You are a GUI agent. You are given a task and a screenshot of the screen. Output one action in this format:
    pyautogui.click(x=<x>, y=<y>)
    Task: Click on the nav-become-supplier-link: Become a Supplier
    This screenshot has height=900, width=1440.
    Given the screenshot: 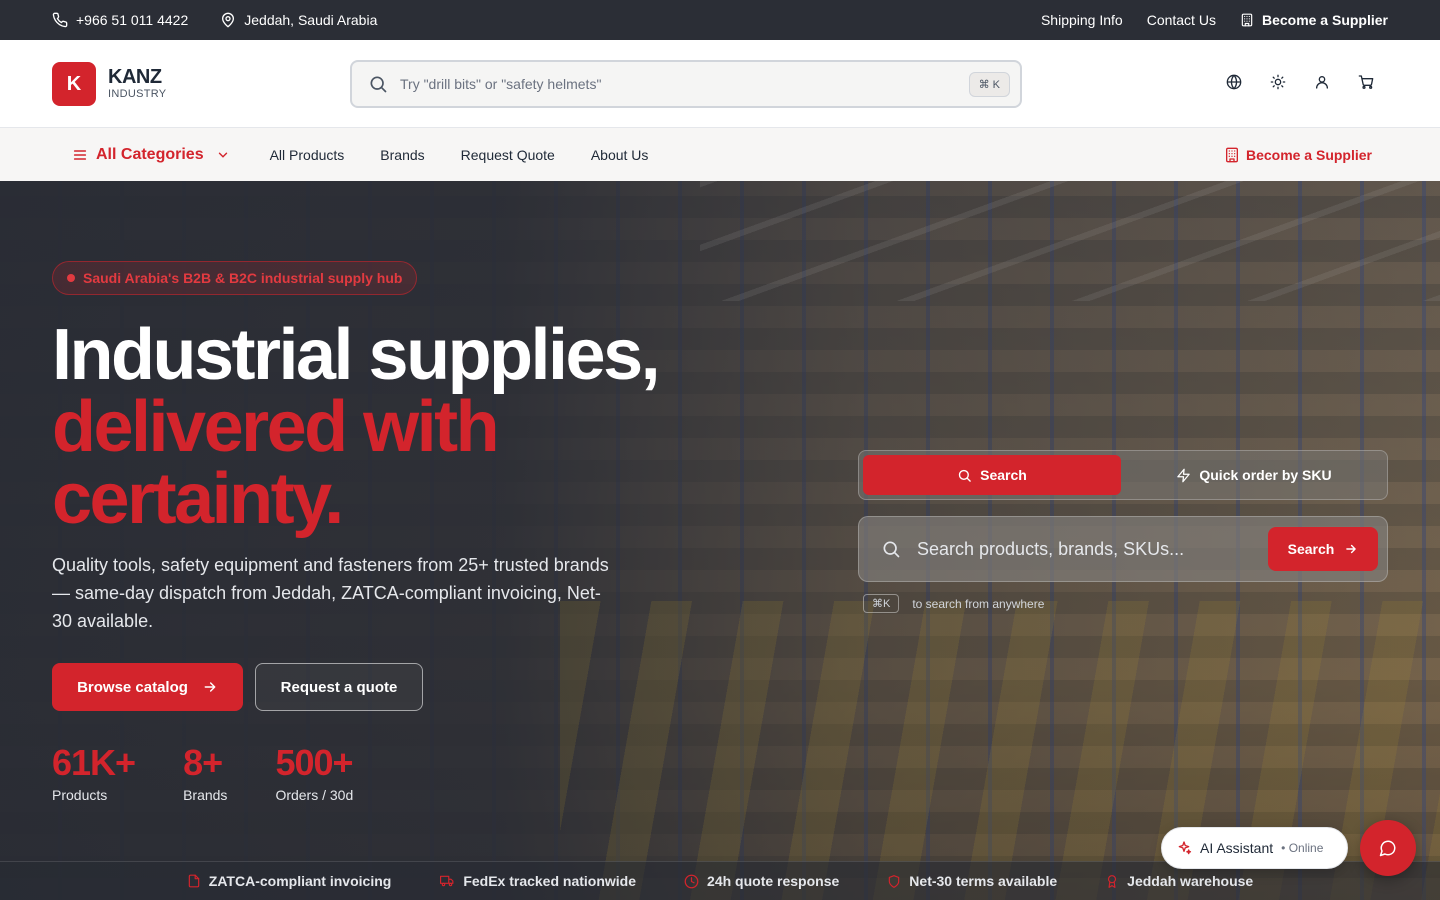 What is the action you would take?
    pyautogui.click(x=1298, y=155)
    